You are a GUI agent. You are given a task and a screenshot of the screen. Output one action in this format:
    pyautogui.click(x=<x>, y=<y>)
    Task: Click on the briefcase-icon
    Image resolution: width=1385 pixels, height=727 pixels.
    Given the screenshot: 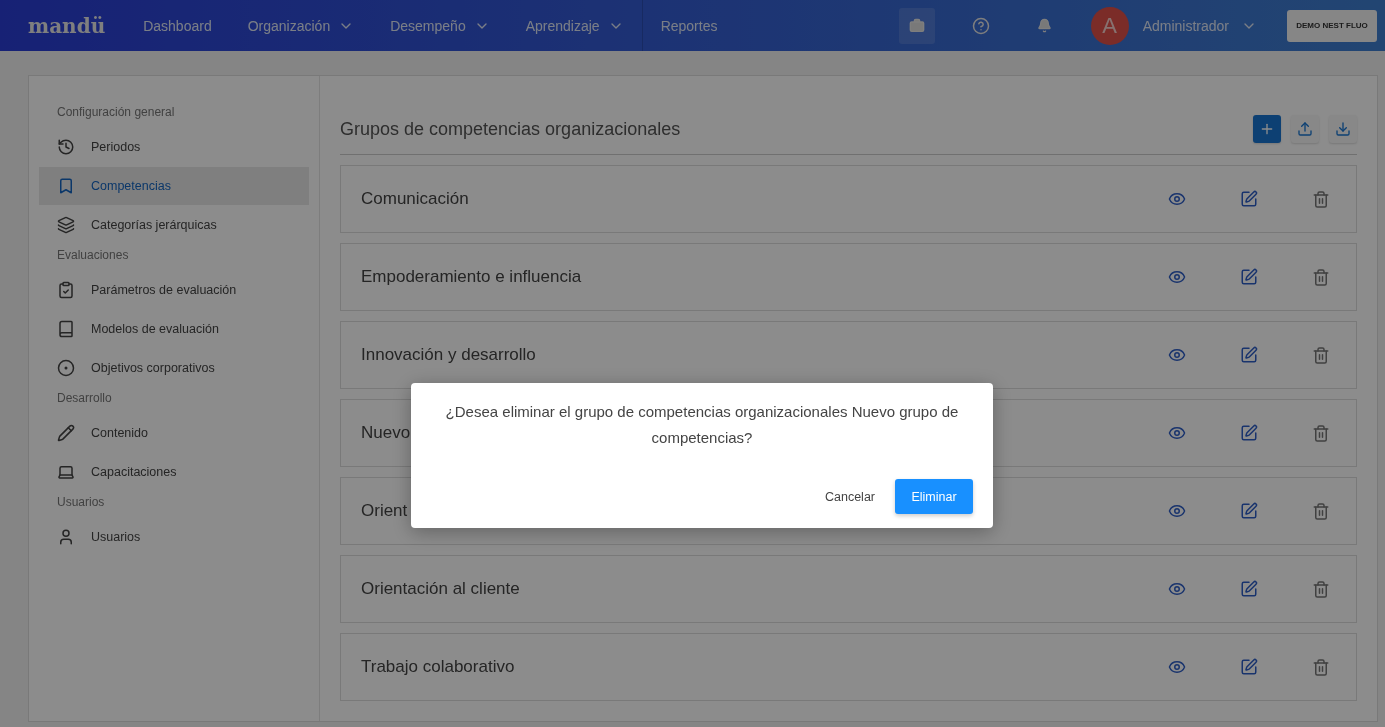 What is the action you would take?
    pyautogui.click(x=916, y=25)
    